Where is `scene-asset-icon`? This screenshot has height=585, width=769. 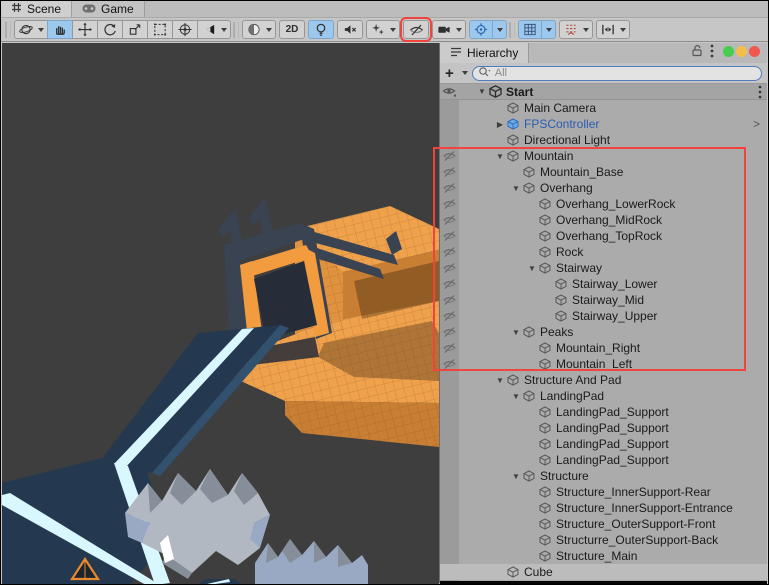
scene-asset-icon is located at coordinates (496, 91).